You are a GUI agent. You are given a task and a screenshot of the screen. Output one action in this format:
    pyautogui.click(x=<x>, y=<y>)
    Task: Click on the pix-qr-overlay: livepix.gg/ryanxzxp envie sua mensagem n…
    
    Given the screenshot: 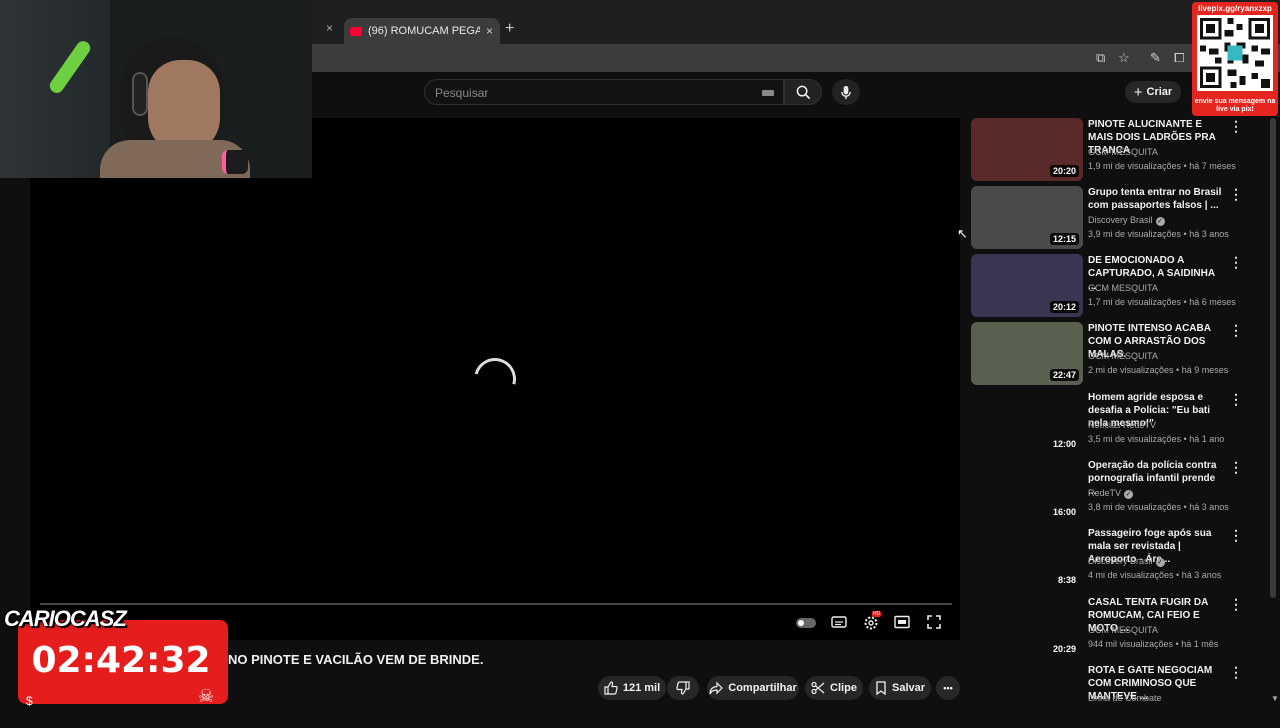 What is the action you would take?
    pyautogui.click(x=1235, y=59)
    